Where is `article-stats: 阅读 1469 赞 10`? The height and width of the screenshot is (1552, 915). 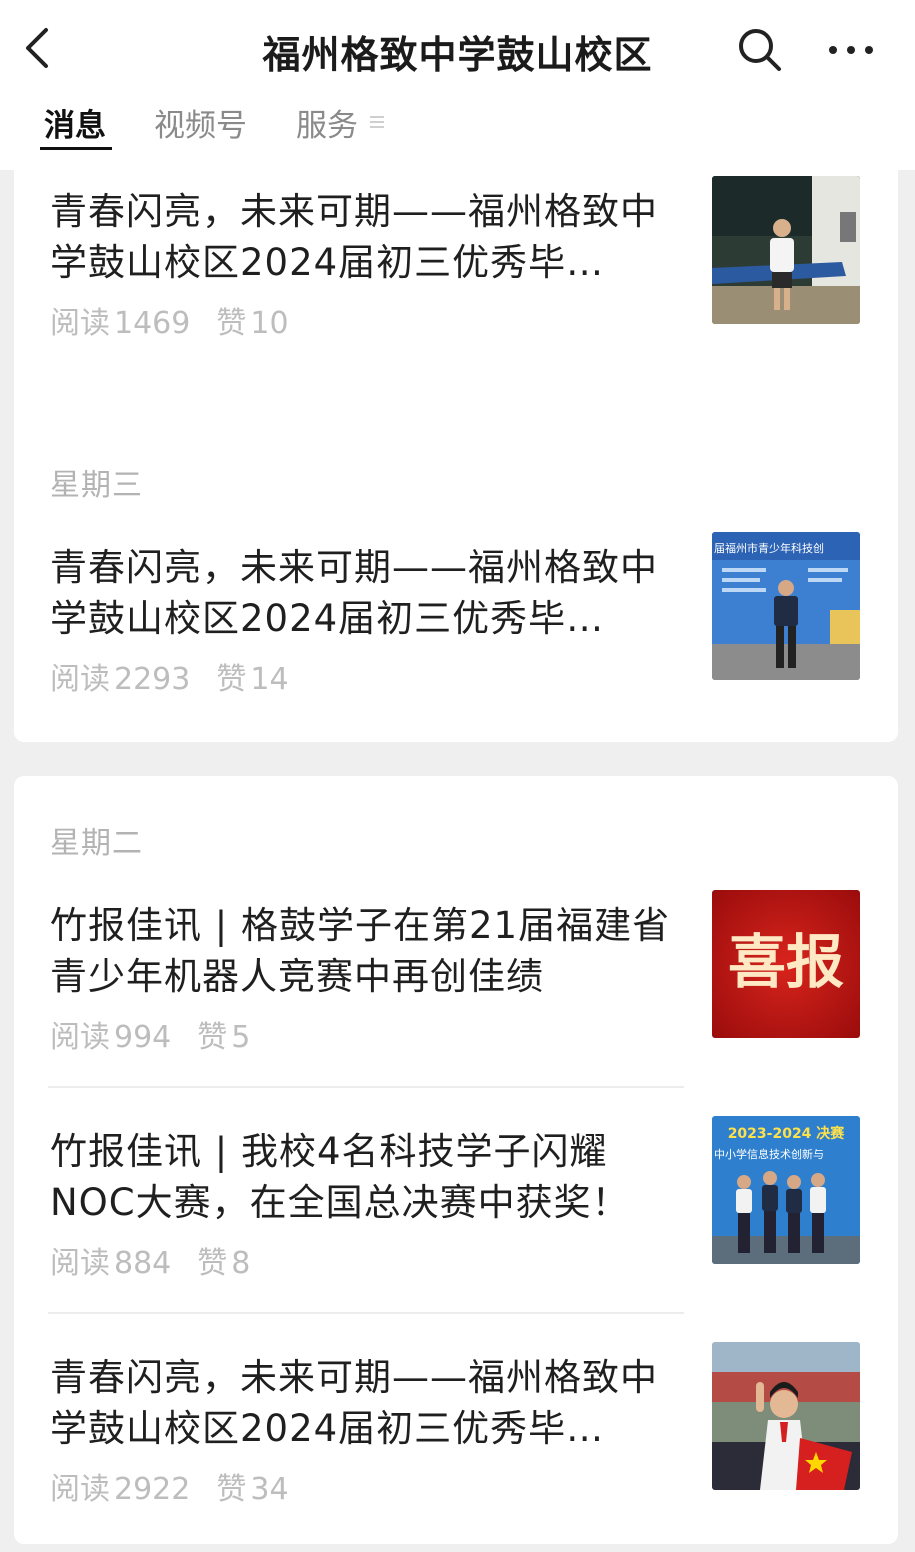 article-stats: 阅读 1469 赞 10 is located at coordinates (171, 320).